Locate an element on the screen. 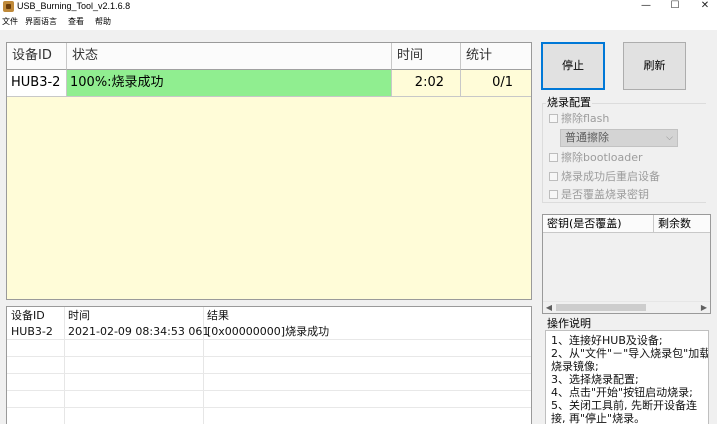 This screenshot has width=717, height=424. log-header-result: 结果 is located at coordinates (363, 315).